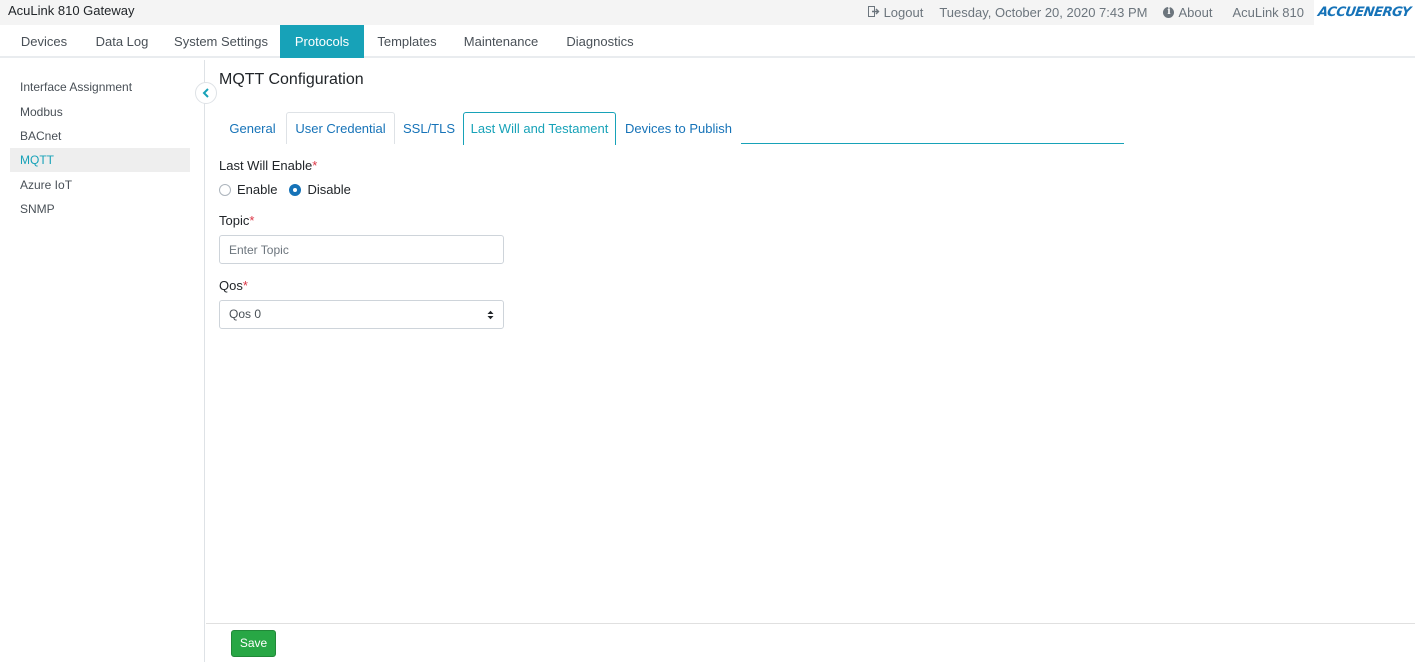 Image resolution: width=1415 pixels, height=662 pixels. Describe the element at coordinates (100, 112) in the screenshot. I see `sidebar-item-modbus: Modbus` at that location.